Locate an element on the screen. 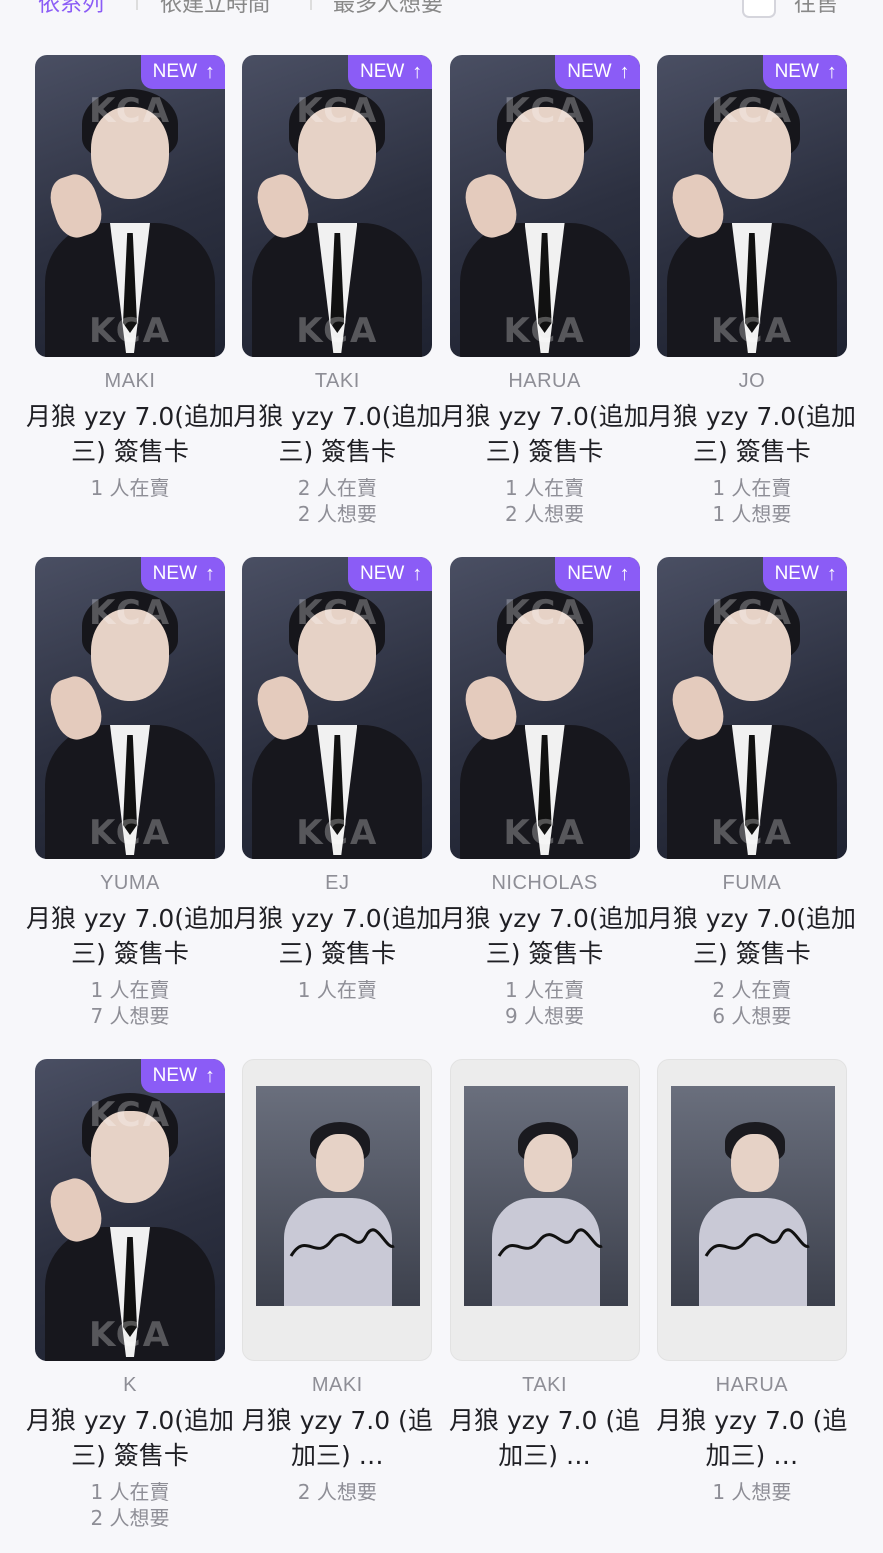 The width and height of the screenshot is (883, 1553). sort-bar: 依系列 依建立時間 最多人想要 往售 is located at coordinates (441, 20).